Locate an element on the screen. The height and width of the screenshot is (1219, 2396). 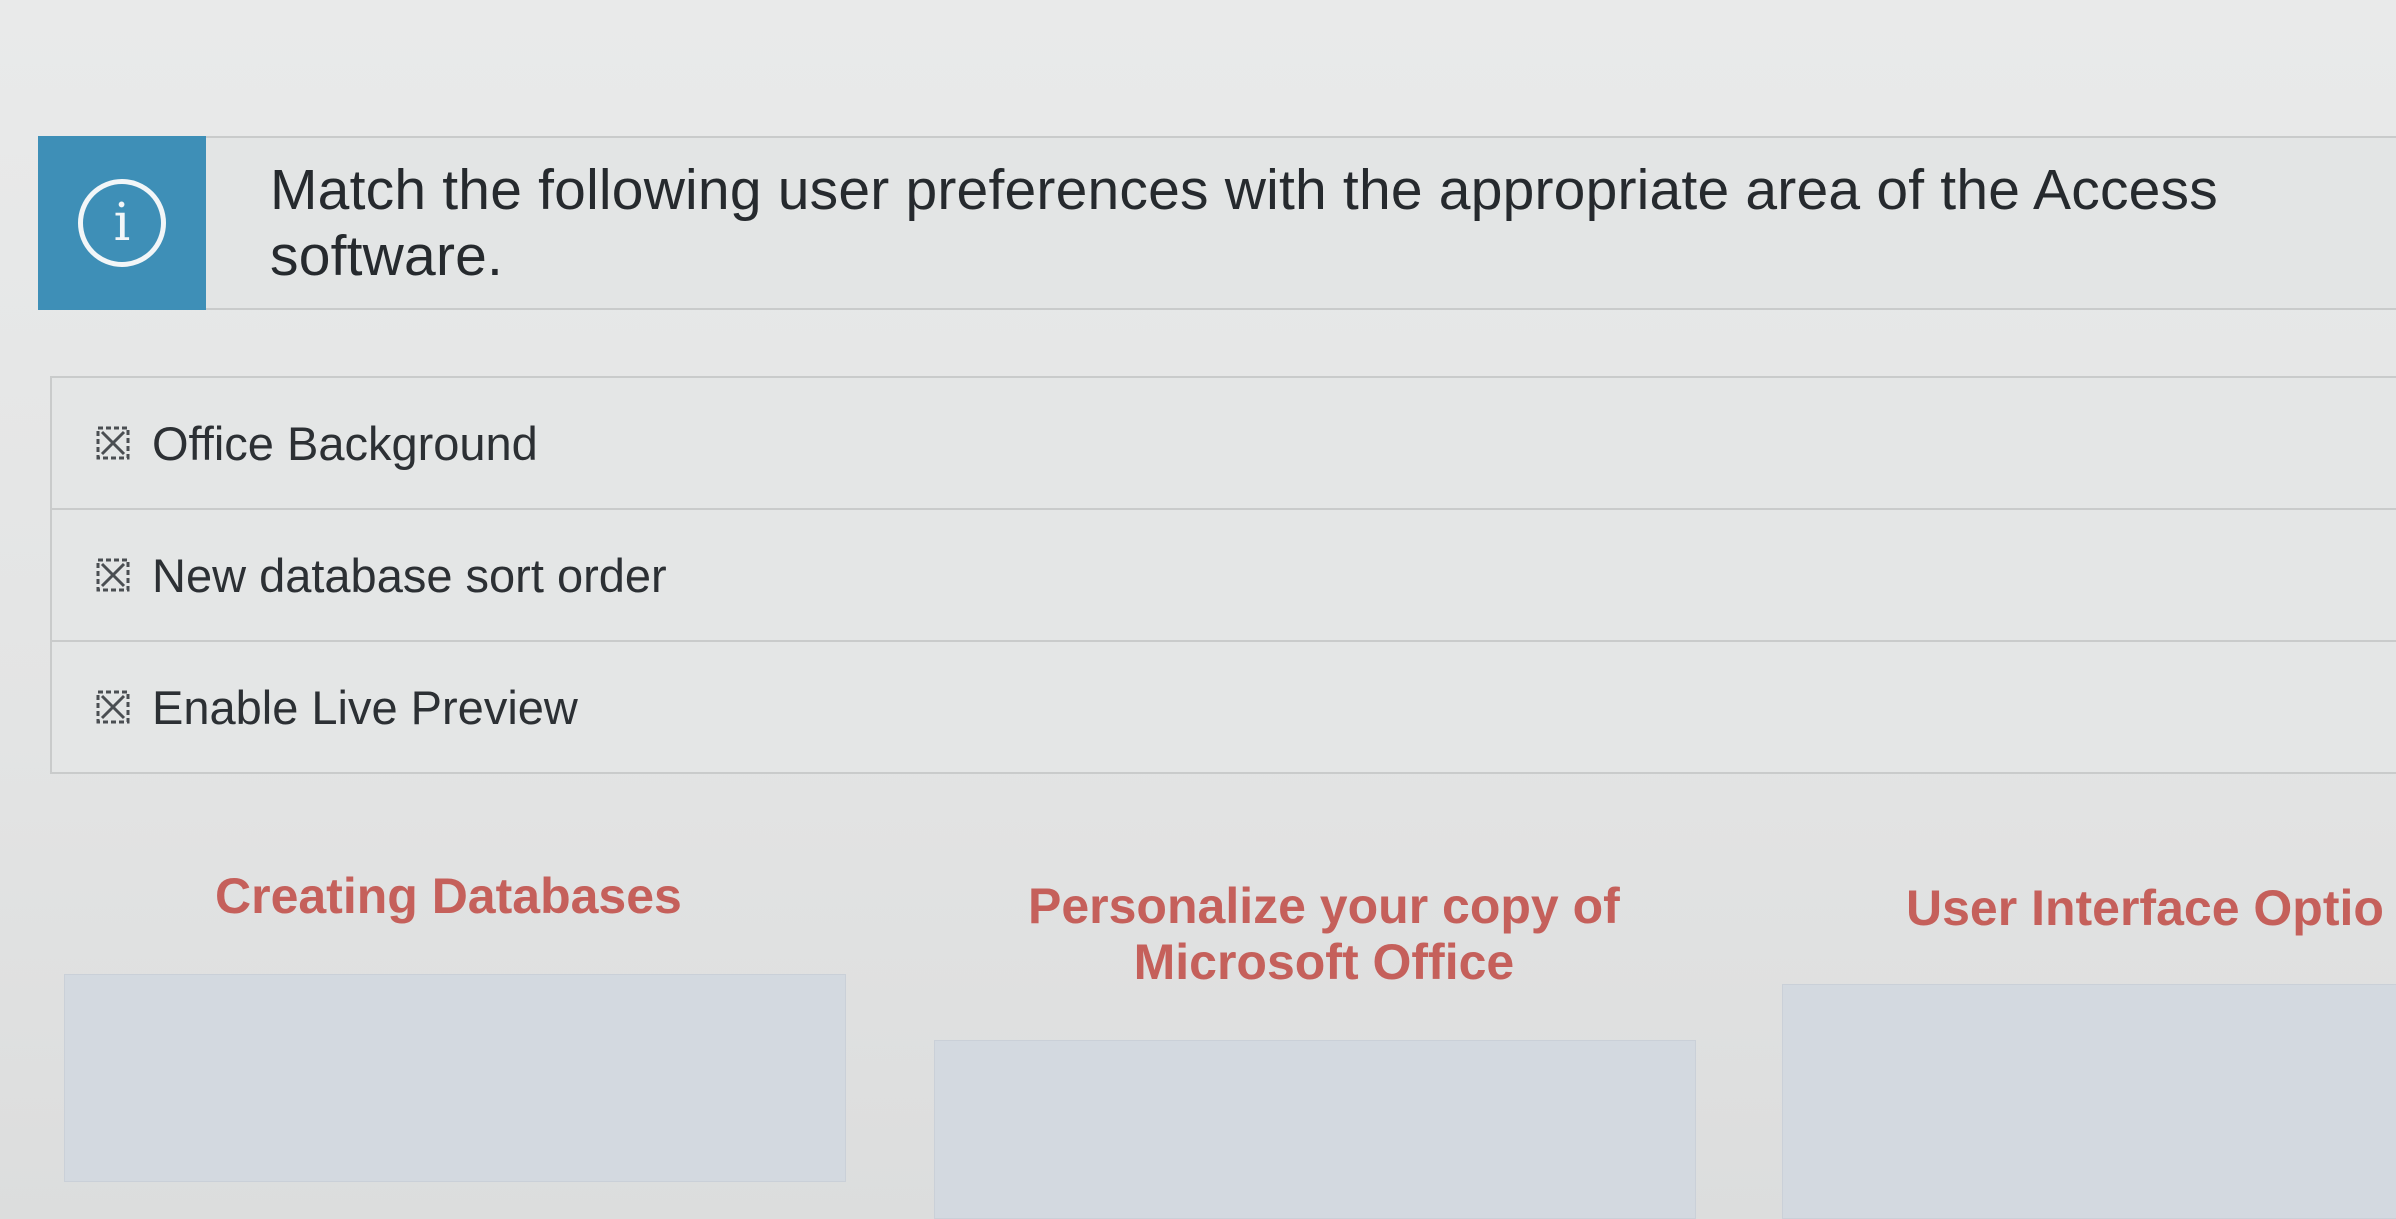
info-icon-box: i is located at coordinates (122, 223).